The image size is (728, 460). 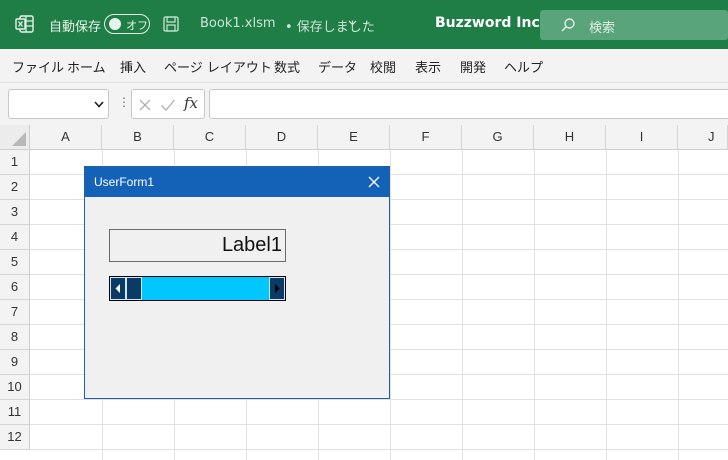 I want to click on row-header-12: 12, so click(x=15, y=437).